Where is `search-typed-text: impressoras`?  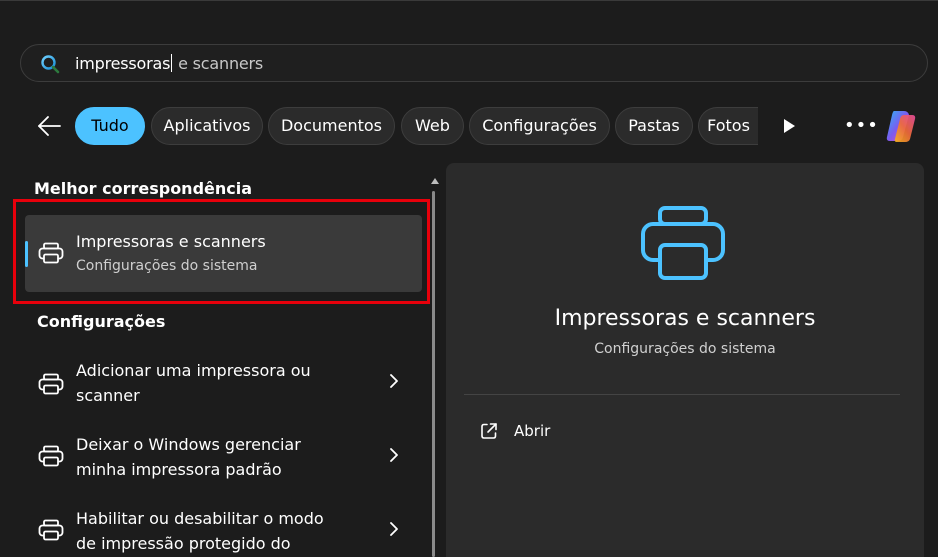 search-typed-text: impressoras is located at coordinates (123, 63).